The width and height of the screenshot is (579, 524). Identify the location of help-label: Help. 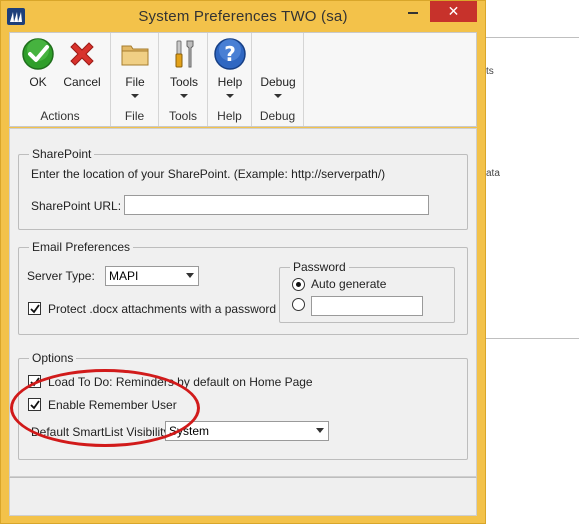
(230, 82).